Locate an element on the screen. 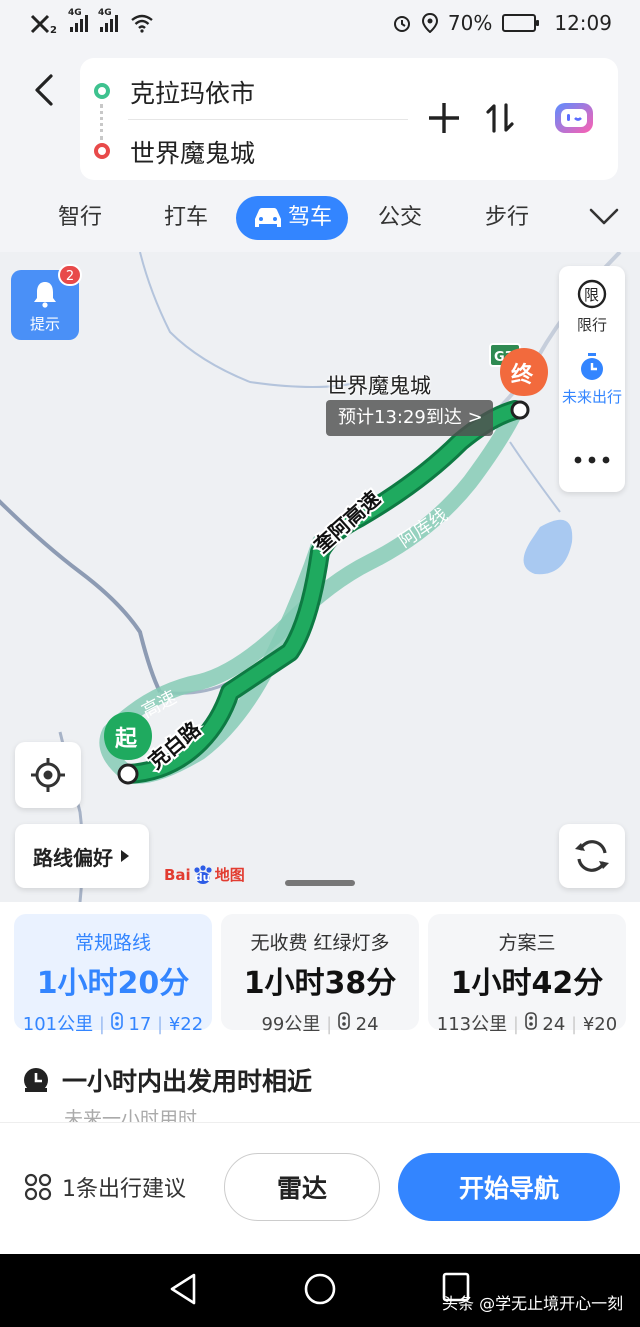 This screenshot has width=640, height=1327. refresh-button is located at coordinates (592, 856).